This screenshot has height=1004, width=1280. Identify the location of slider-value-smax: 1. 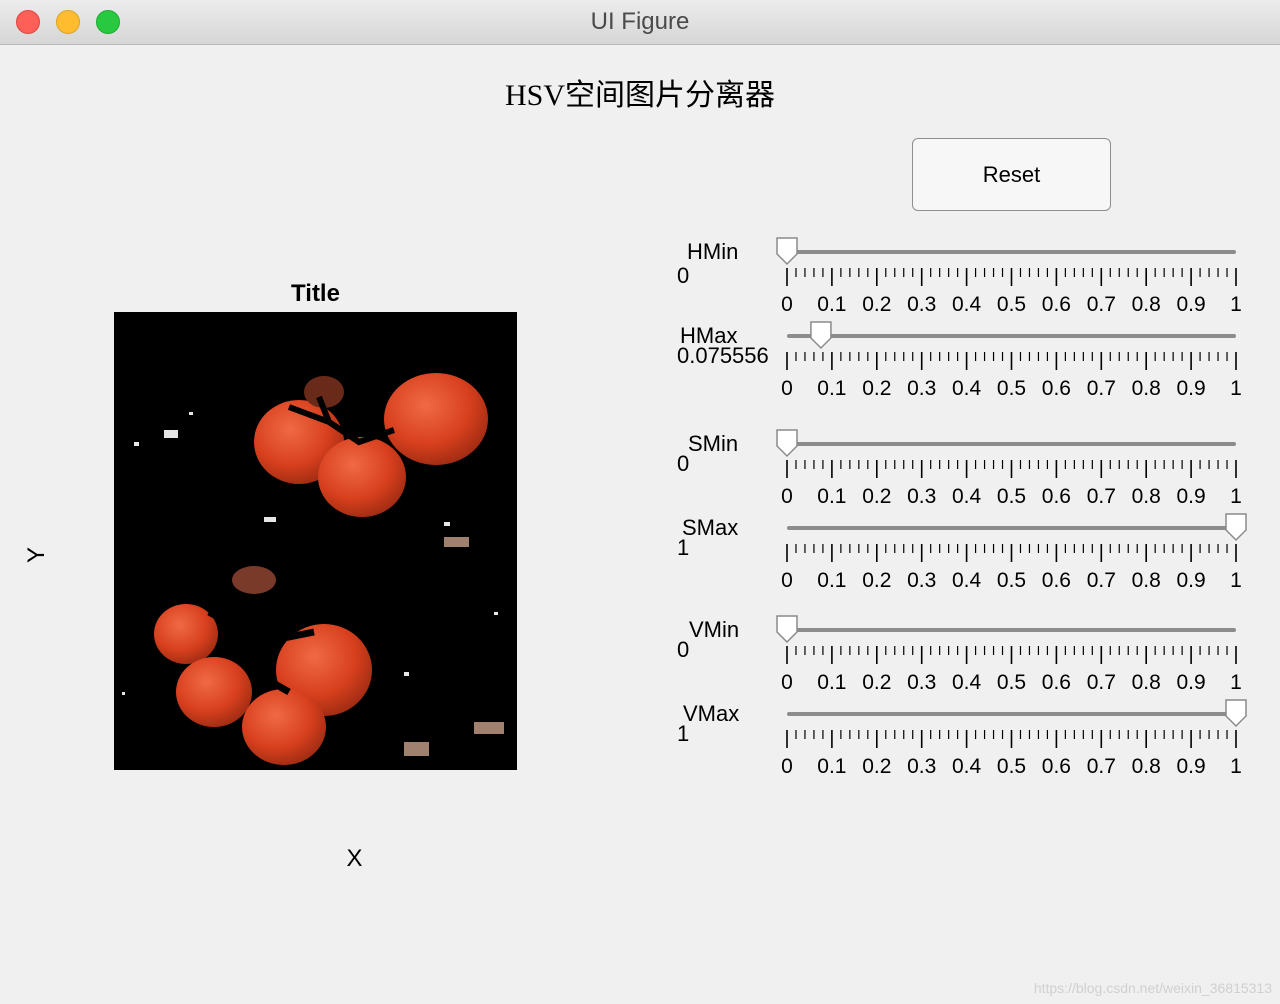
(683, 547).